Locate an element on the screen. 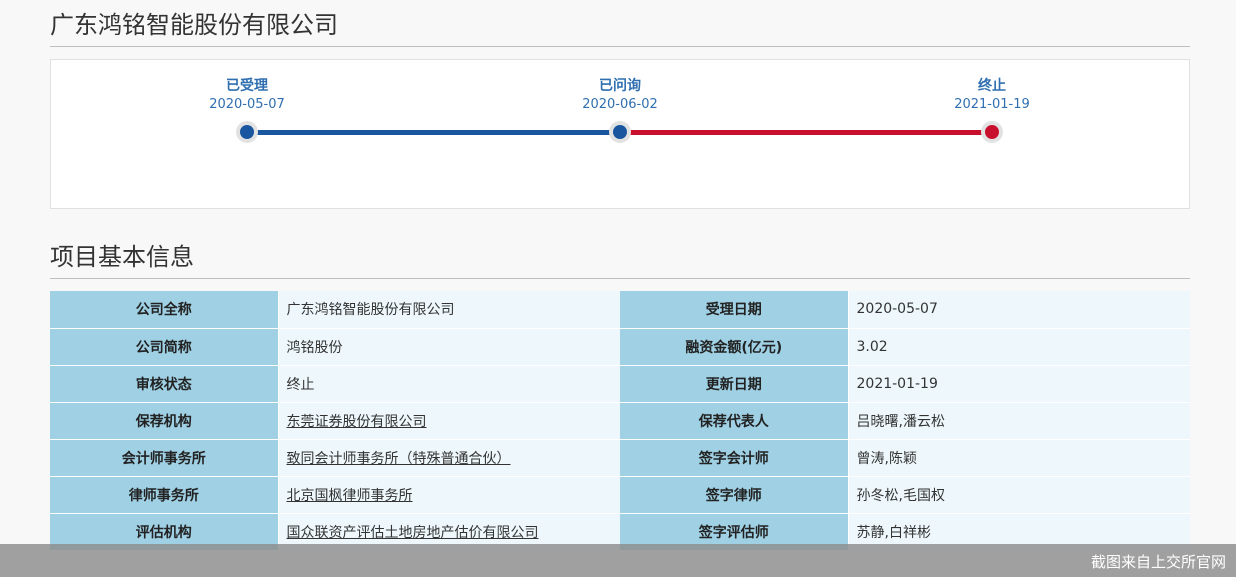  field-label: 保荐机构 is located at coordinates (164, 421).